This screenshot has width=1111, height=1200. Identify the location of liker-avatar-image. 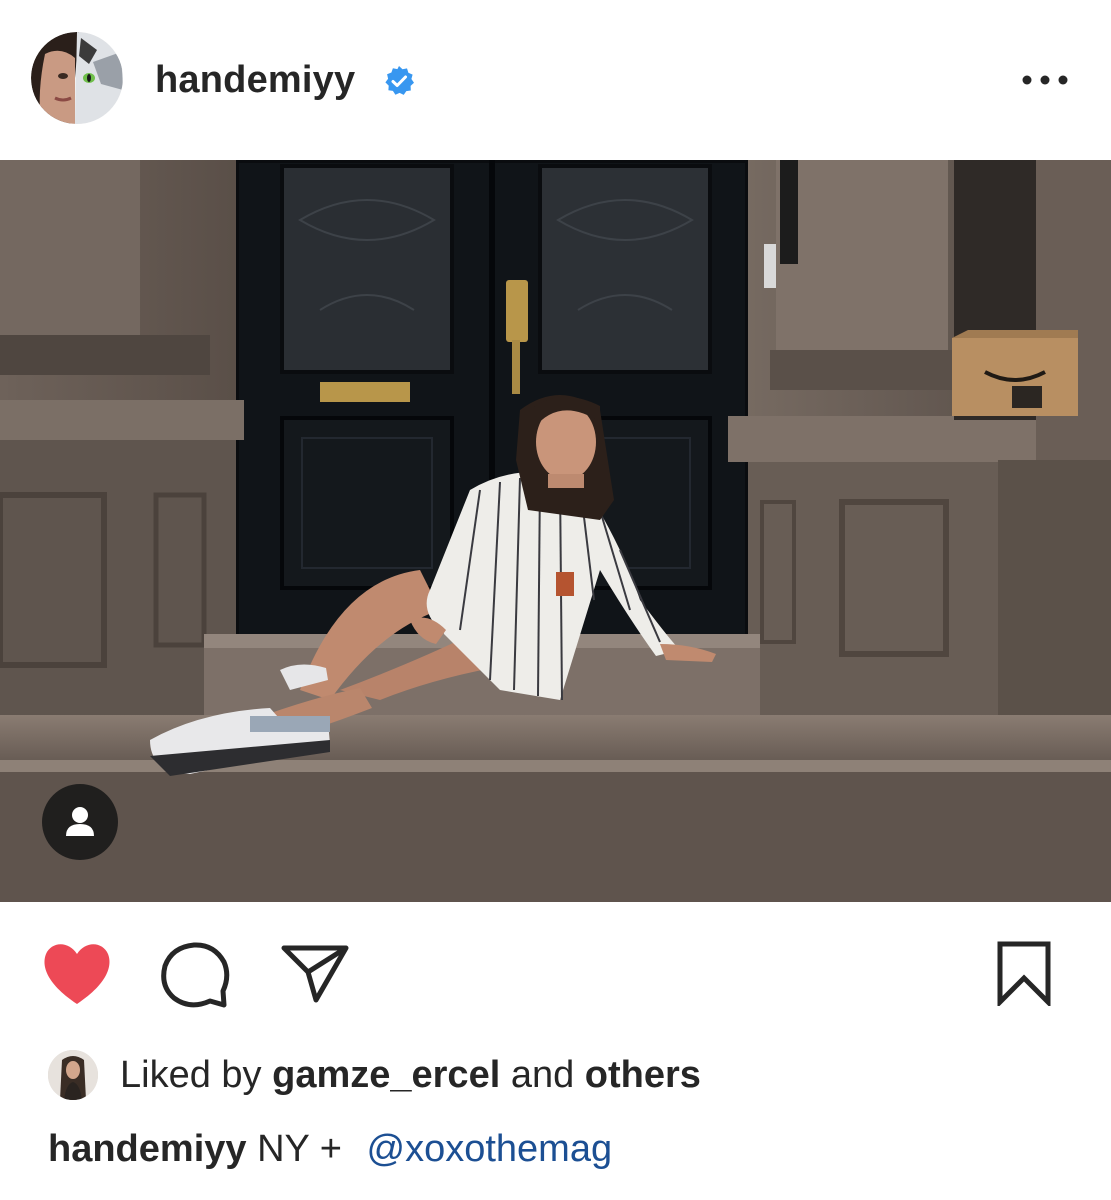
(73, 1075).